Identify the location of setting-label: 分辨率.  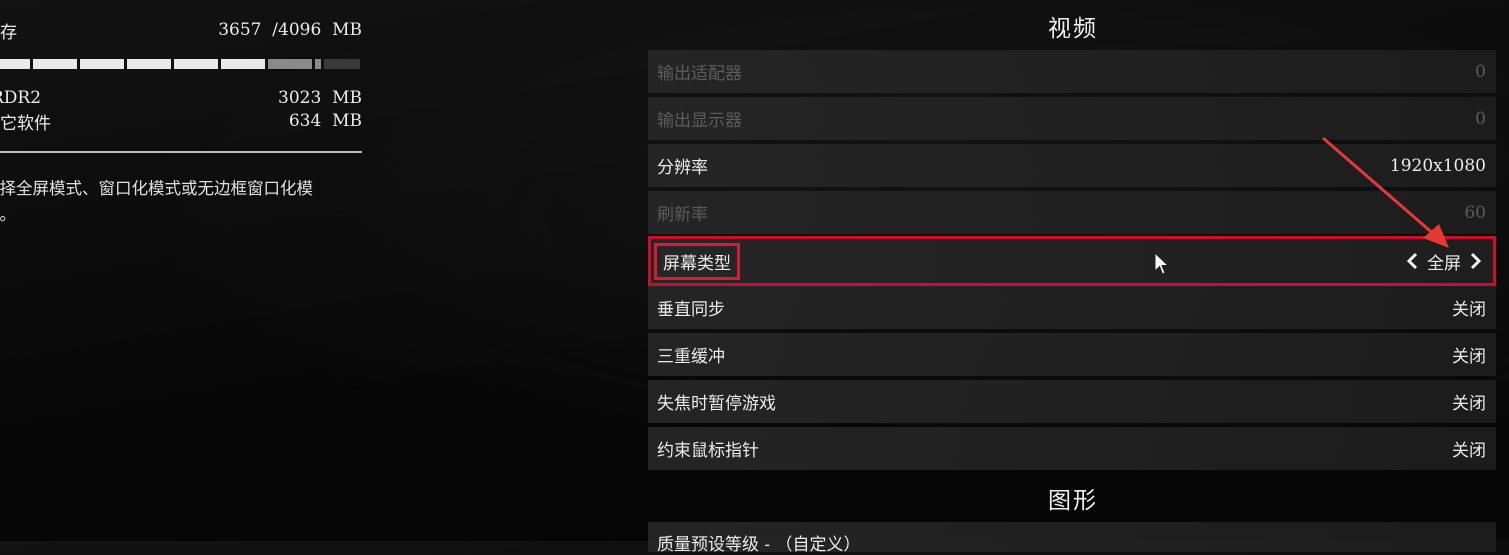
(682, 168).